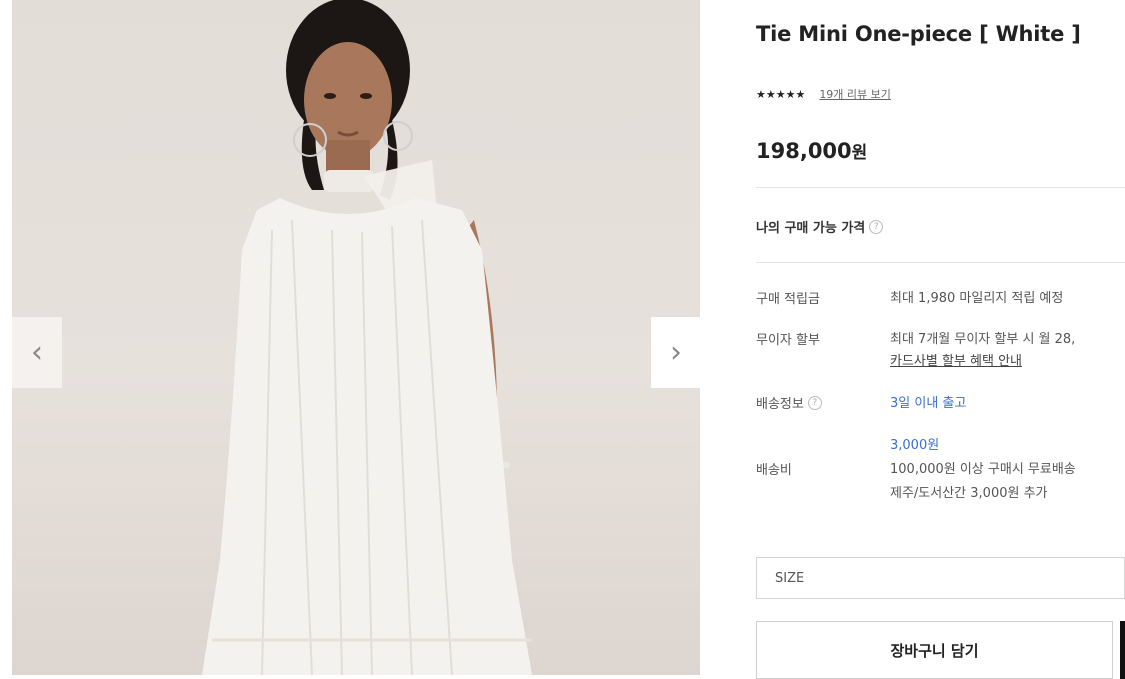  What do you see at coordinates (804, 151) in the screenshot?
I see `price-number: 198,000` at bounding box center [804, 151].